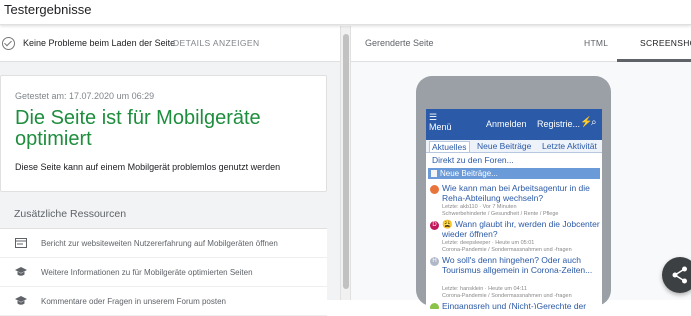  Describe the element at coordinates (434, 225) in the screenshot. I see `avatar: D` at that location.